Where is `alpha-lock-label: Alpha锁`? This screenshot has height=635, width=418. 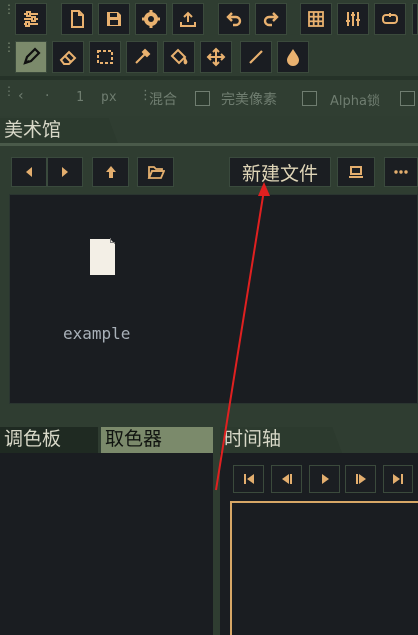
alpha-lock-label: Alpha锁 is located at coordinates (355, 101).